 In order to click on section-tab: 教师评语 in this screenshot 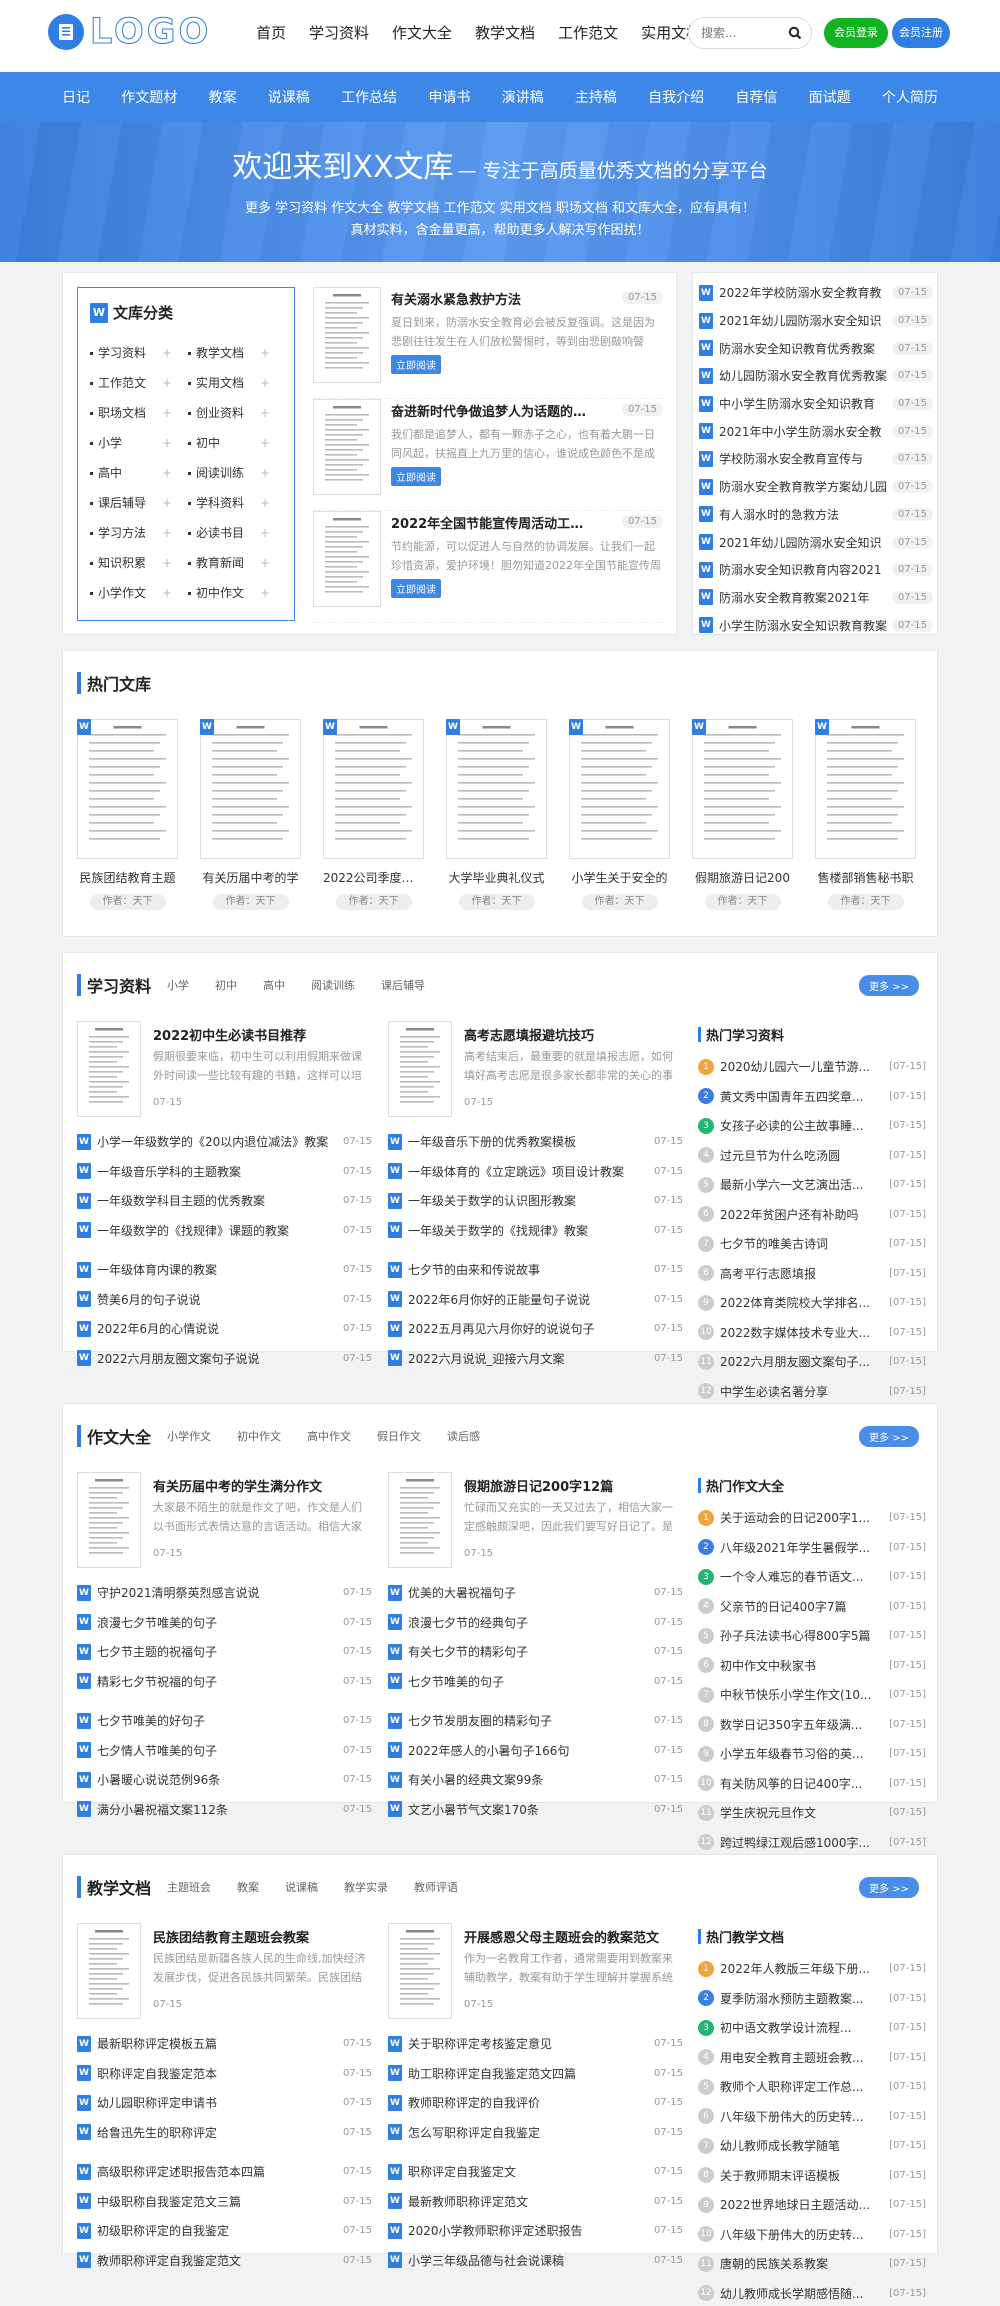, I will do `click(436, 1887)`.